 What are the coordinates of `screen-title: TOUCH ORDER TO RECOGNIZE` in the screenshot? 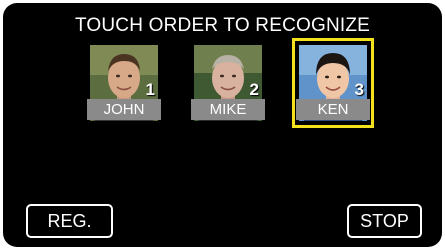 It's located at (222, 25).